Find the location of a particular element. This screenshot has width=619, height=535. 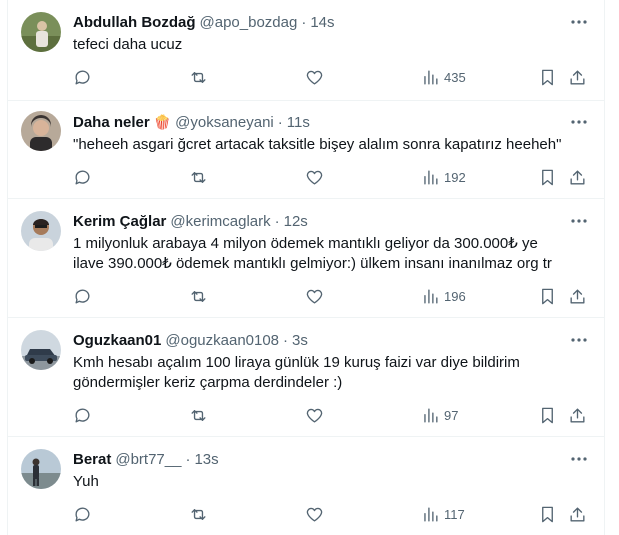

views-button: 97 is located at coordinates (439, 415).